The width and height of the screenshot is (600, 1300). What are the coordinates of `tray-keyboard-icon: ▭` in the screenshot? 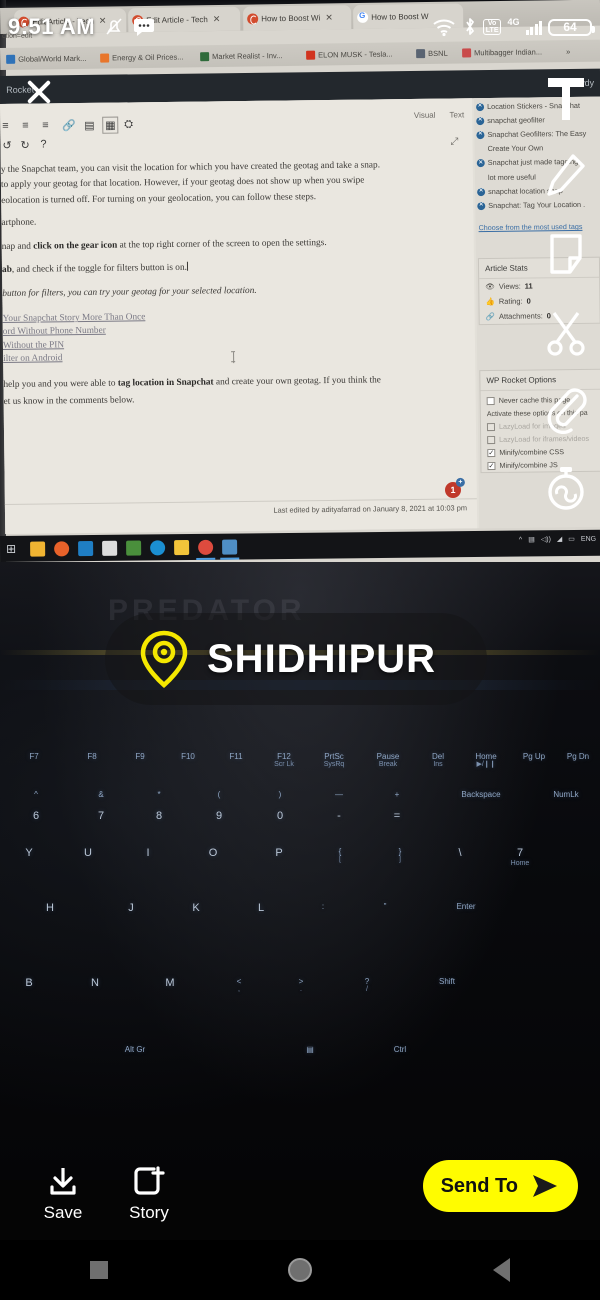 It's located at (571, 539).